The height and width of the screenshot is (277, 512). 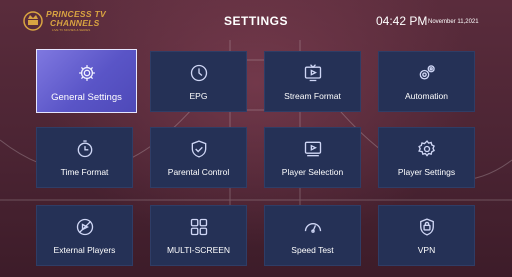 I want to click on timer-icon, so click(x=85, y=149).